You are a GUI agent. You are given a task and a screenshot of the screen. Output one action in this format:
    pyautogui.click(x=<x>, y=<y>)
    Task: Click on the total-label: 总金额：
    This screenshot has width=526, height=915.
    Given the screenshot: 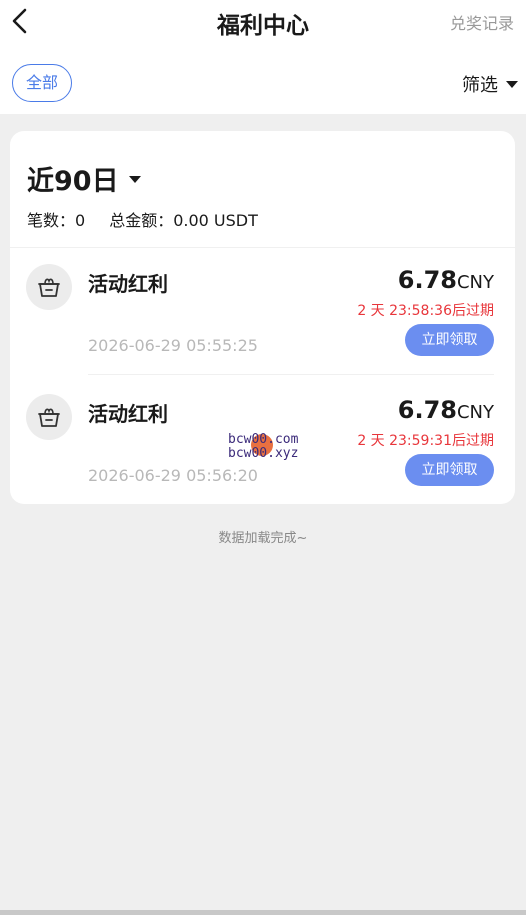 What is the action you would take?
    pyautogui.click(x=141, y=220)
    